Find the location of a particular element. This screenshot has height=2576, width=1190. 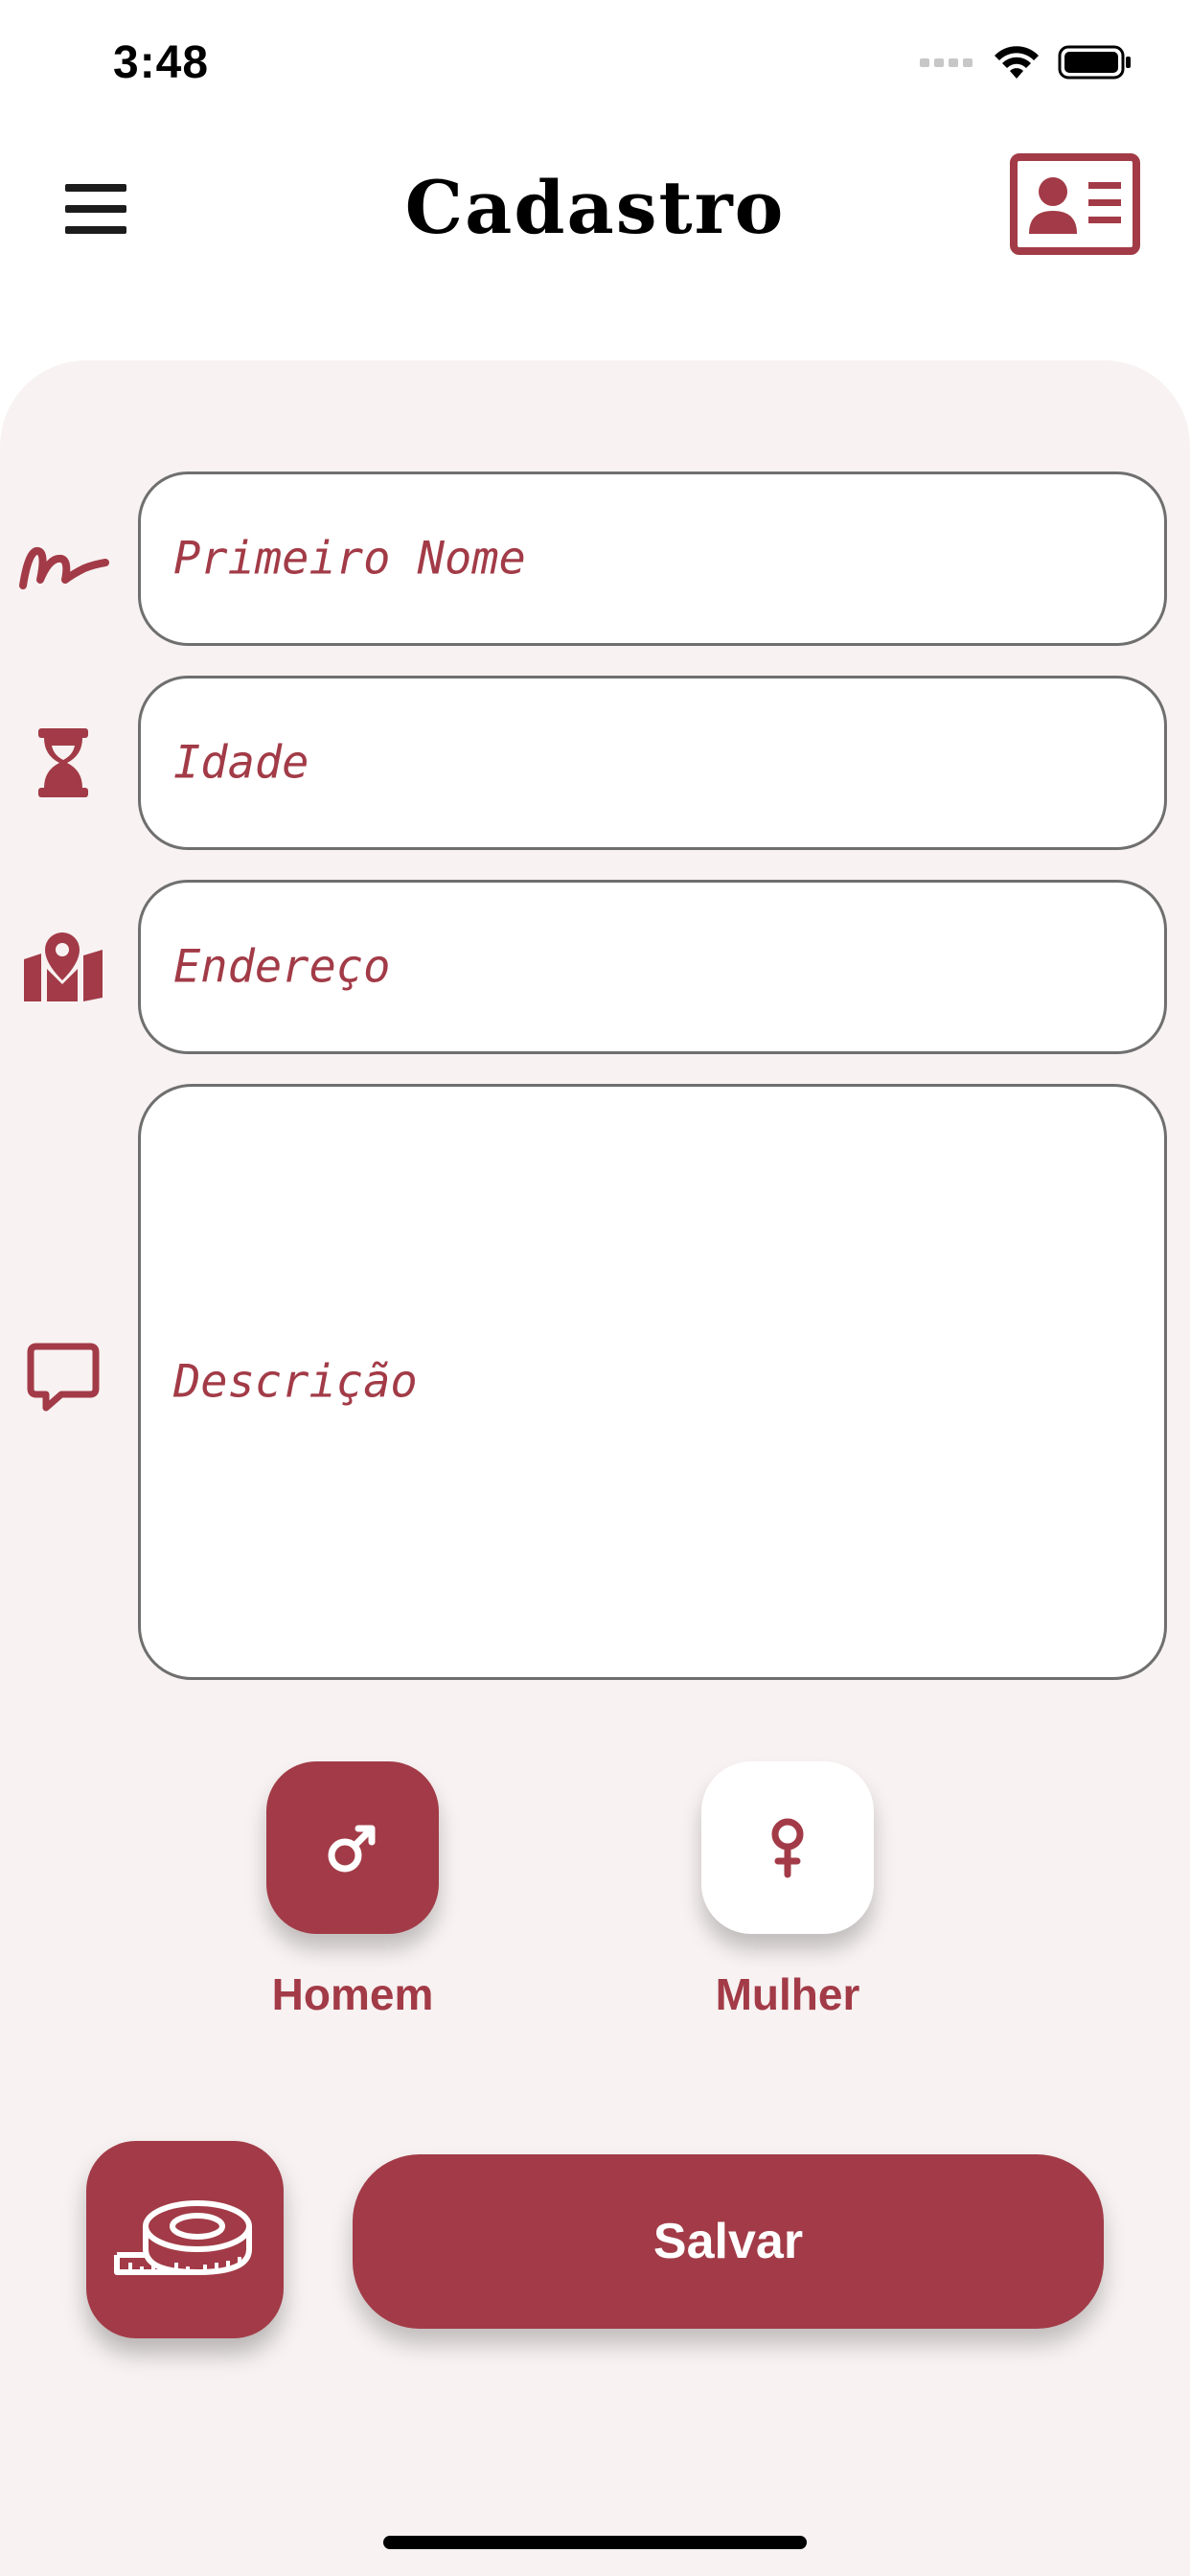

wifi-icon is located at coordinates (1017, 63).